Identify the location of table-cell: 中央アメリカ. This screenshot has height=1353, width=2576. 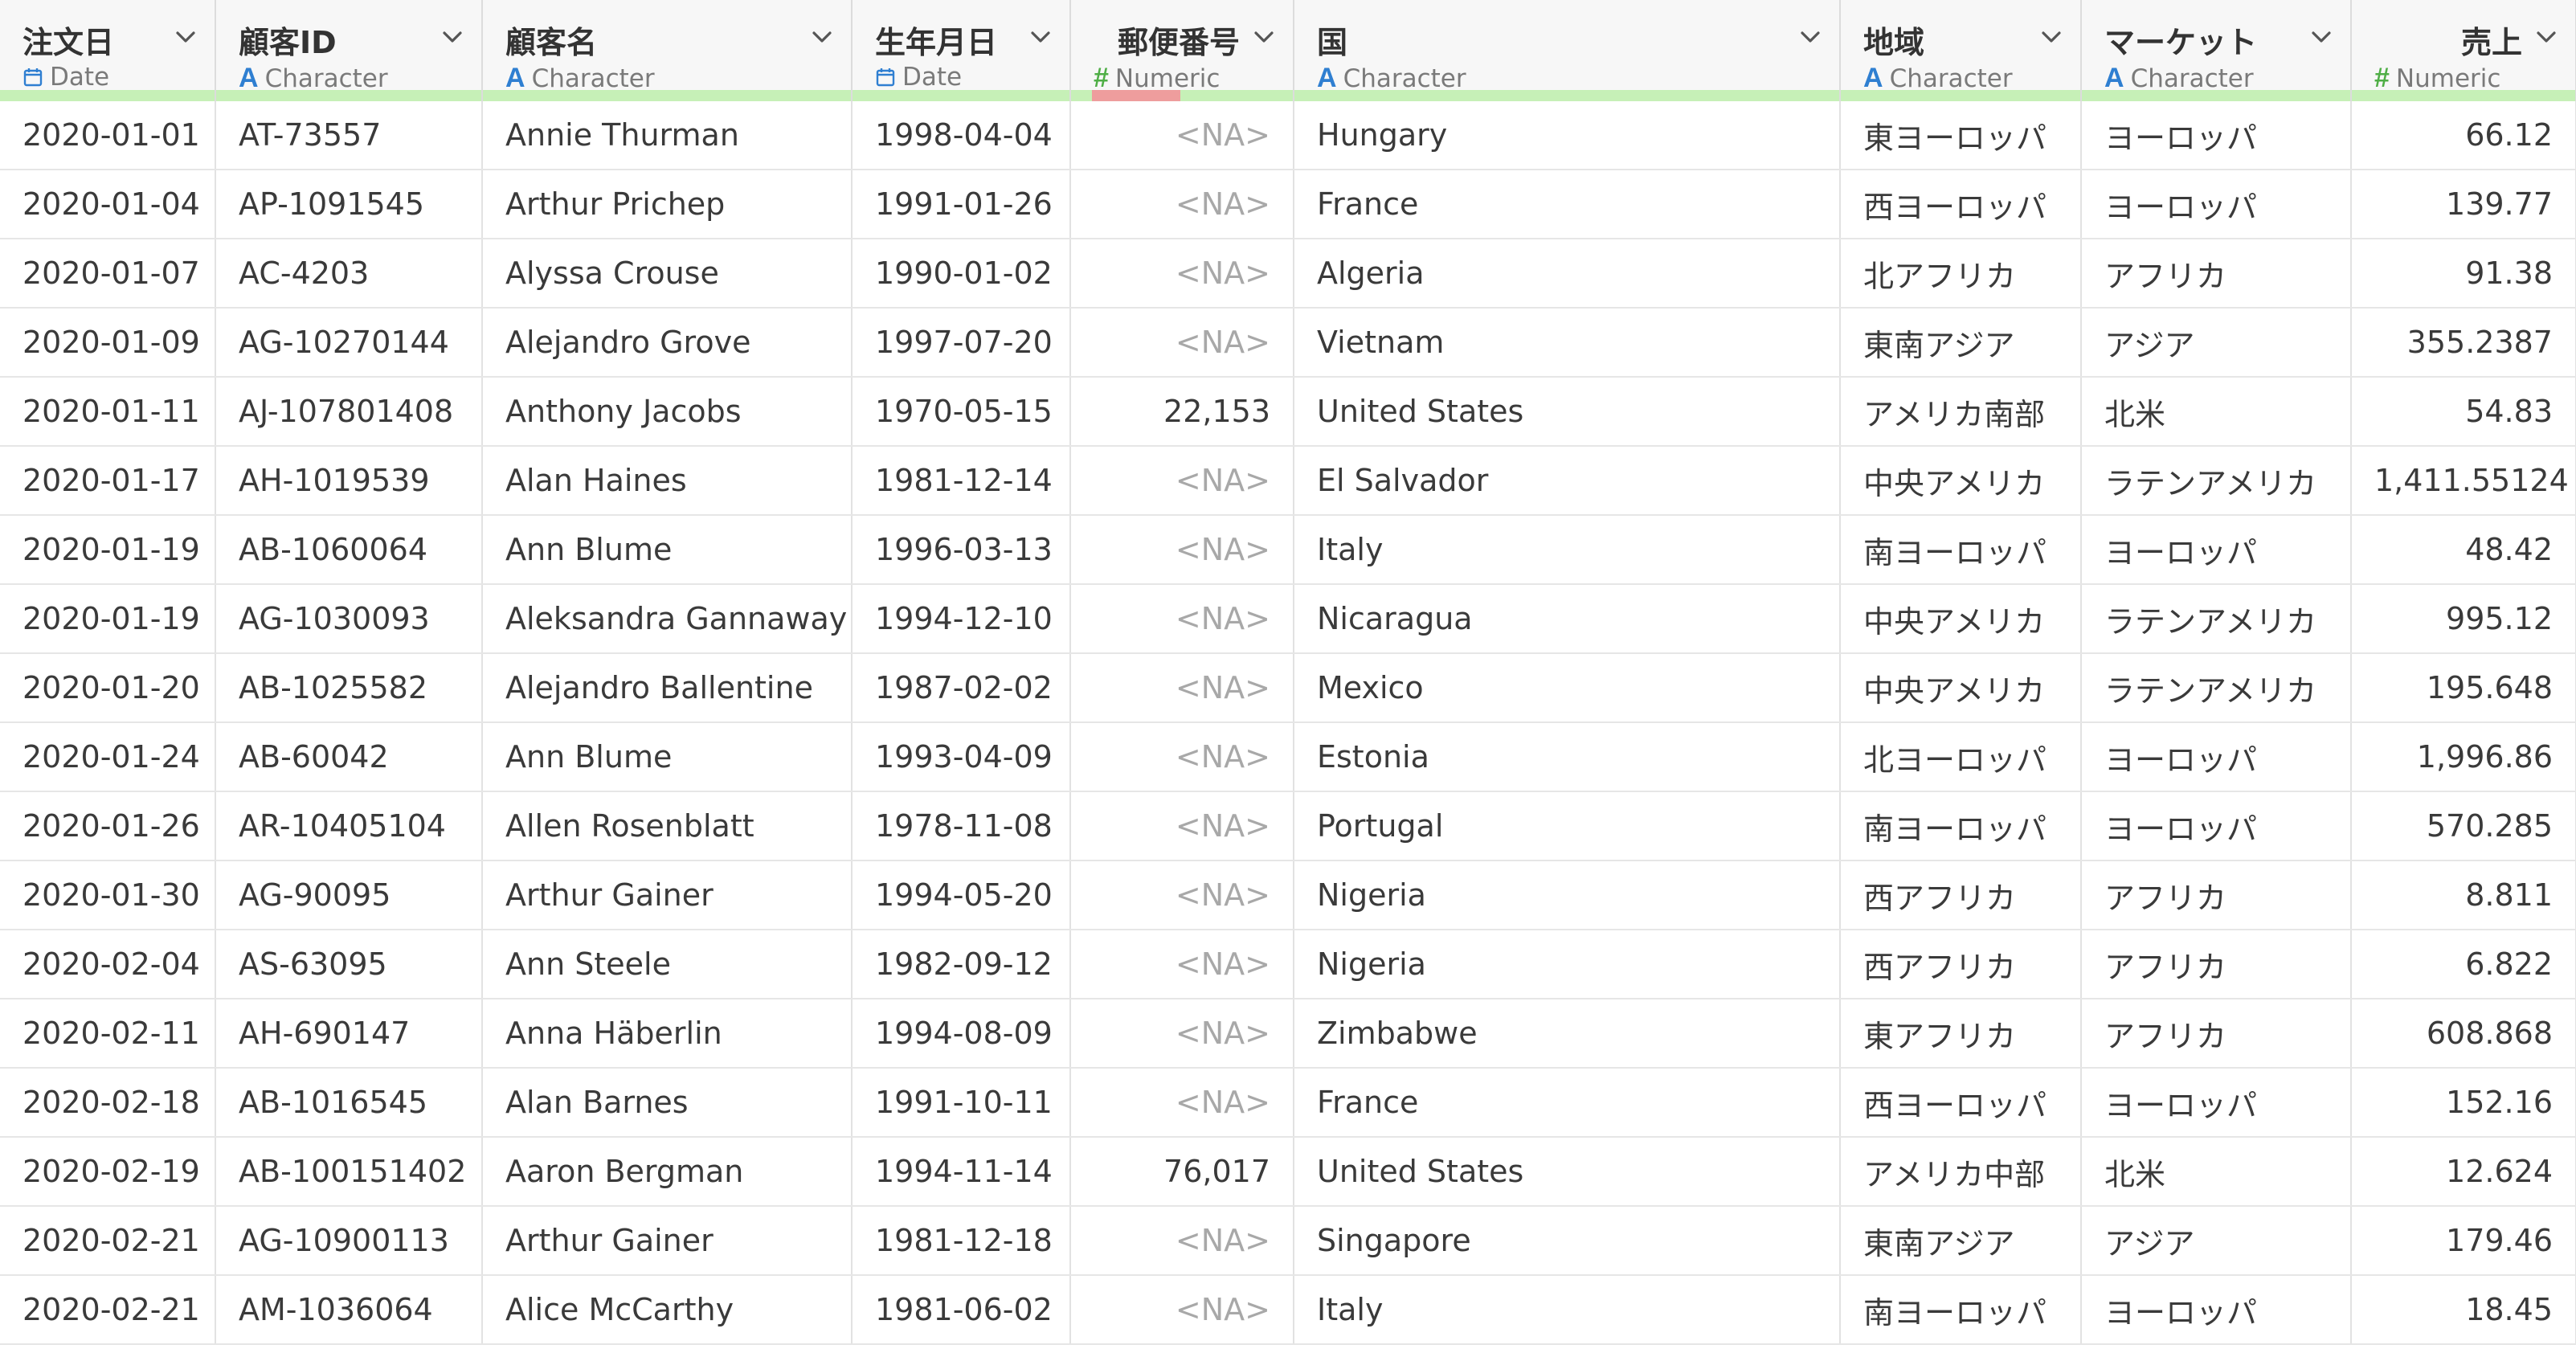
(1961, 619).